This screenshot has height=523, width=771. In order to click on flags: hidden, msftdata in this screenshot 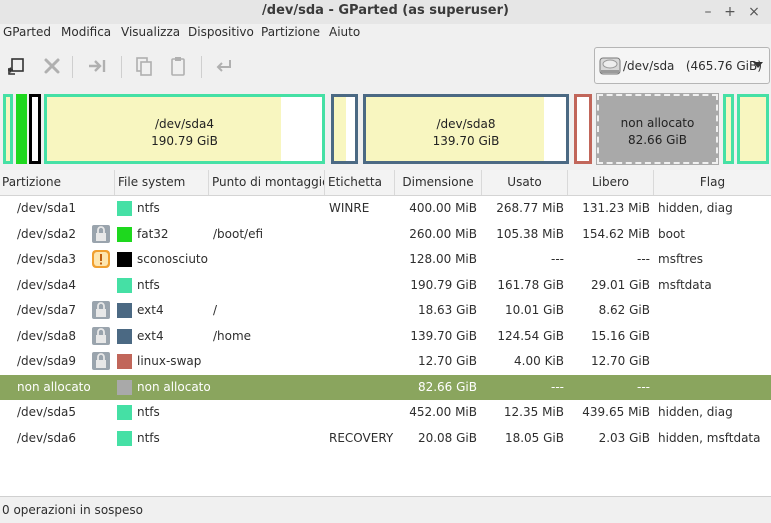, I will do `click(709, 437)`.